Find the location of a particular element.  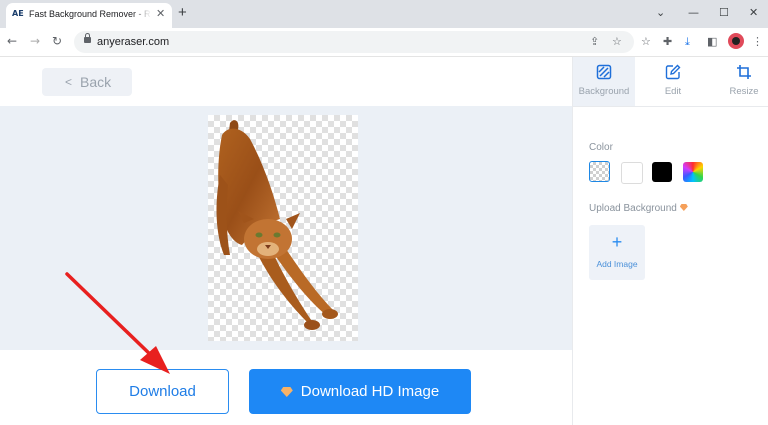

tab-background-label: Background is located at coordinates (604, 91).